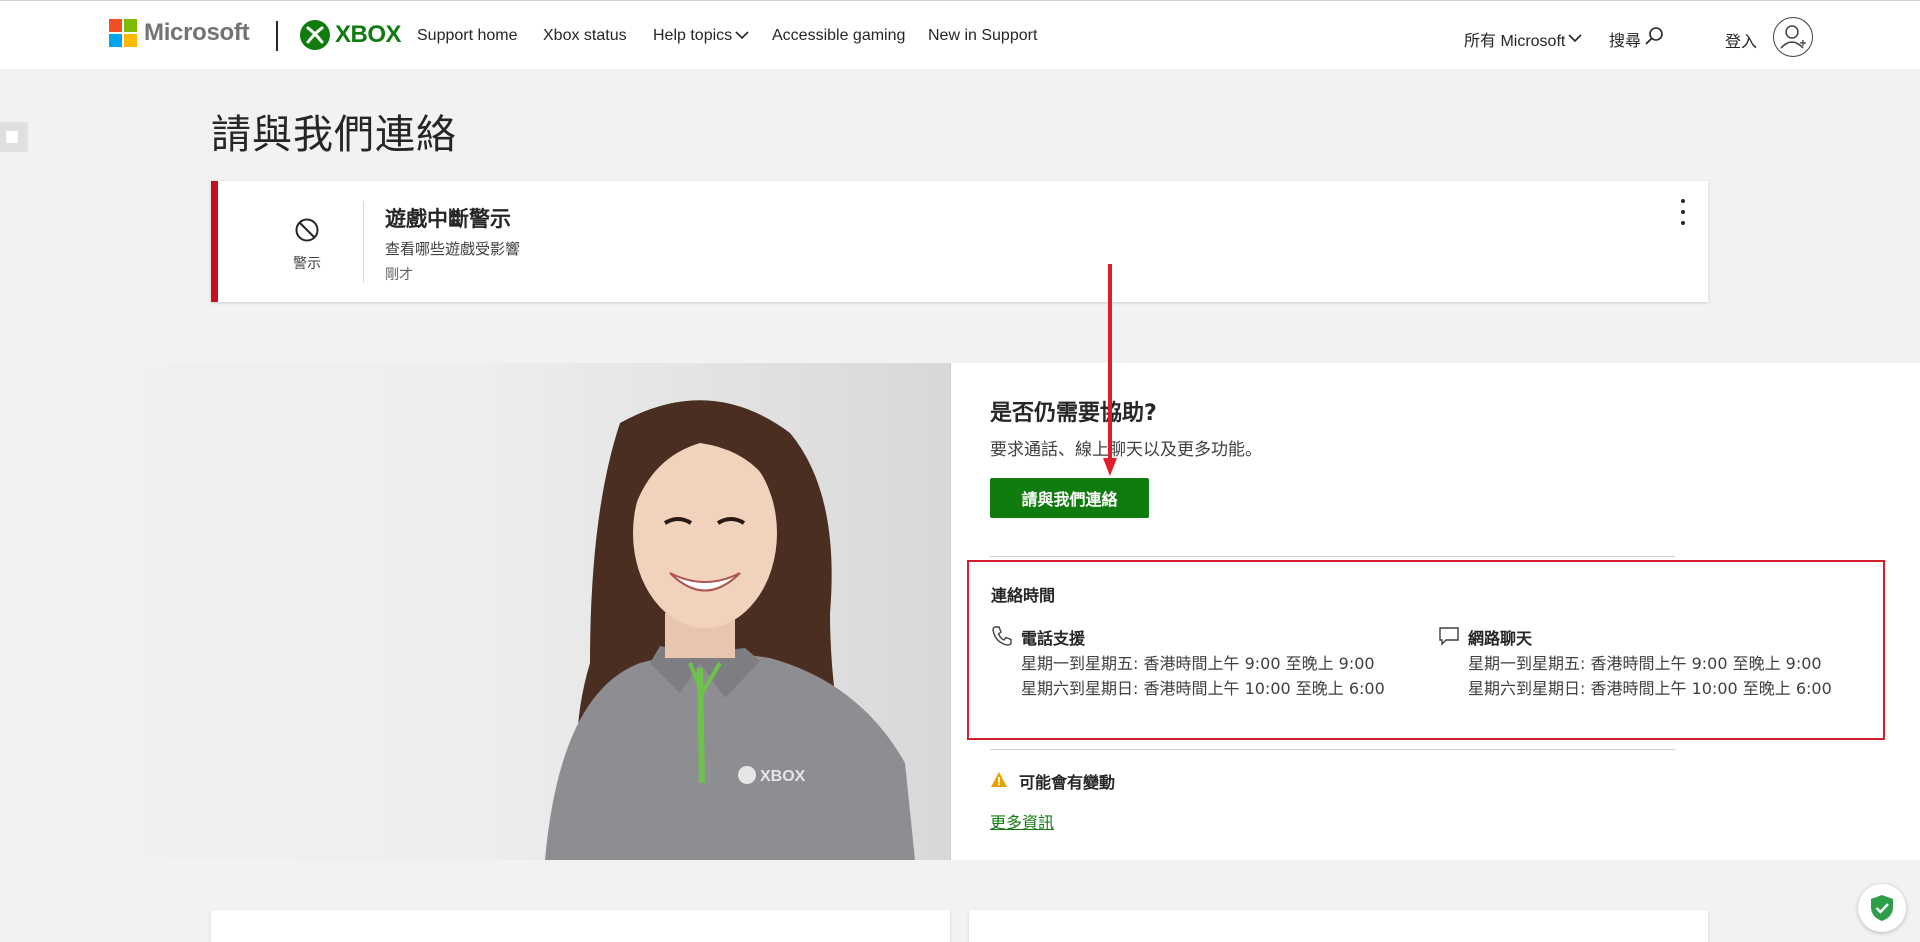  Describe the element at coordinates (277, 36) in the screenshot. I see `header-divider` at that location.